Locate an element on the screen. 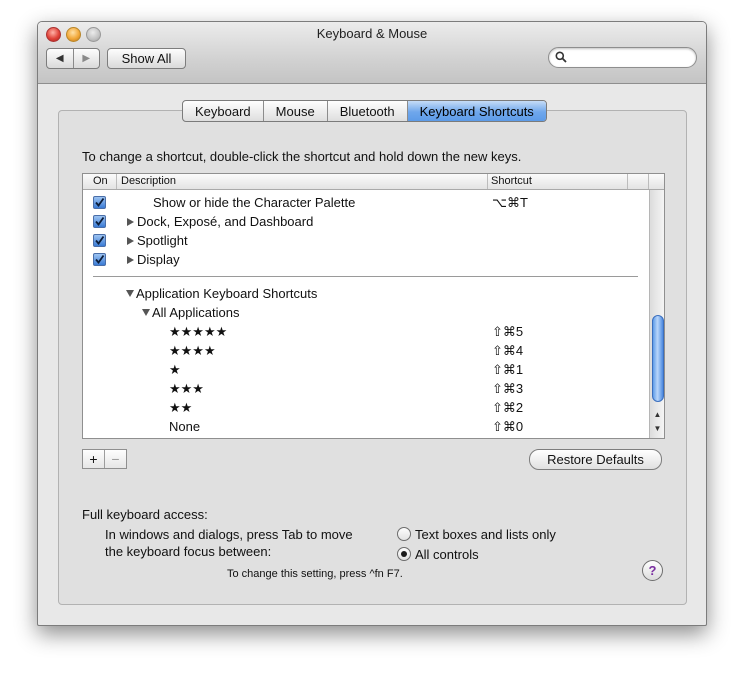 This screenshot has height=675, width=741. scroll-up-arrow-icon: ▲ is located at coordinates (657, 414).